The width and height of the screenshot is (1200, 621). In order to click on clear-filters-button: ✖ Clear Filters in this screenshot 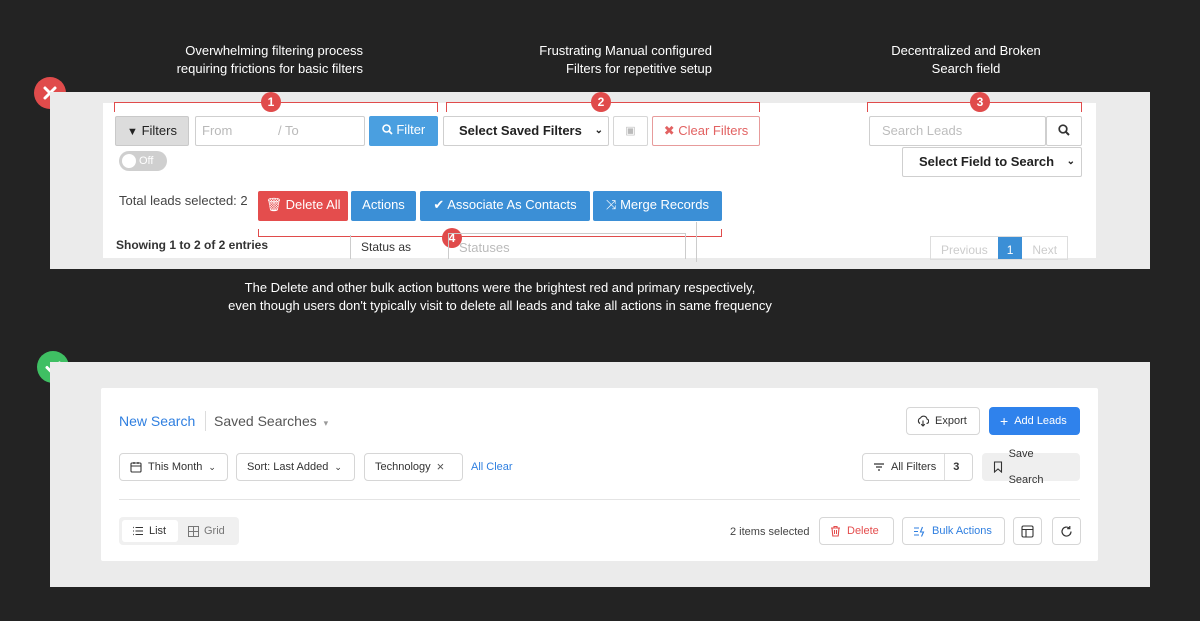, I will do `click(706, 131)`.